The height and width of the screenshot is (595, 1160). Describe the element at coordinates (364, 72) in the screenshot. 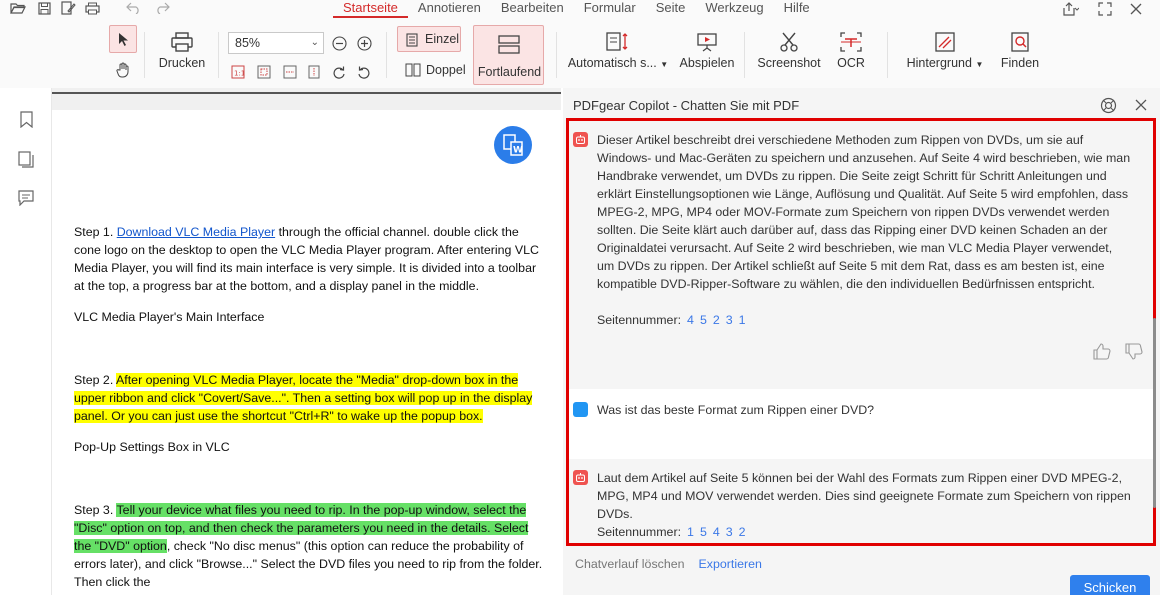

I see `rotate-left-icon` at that location.